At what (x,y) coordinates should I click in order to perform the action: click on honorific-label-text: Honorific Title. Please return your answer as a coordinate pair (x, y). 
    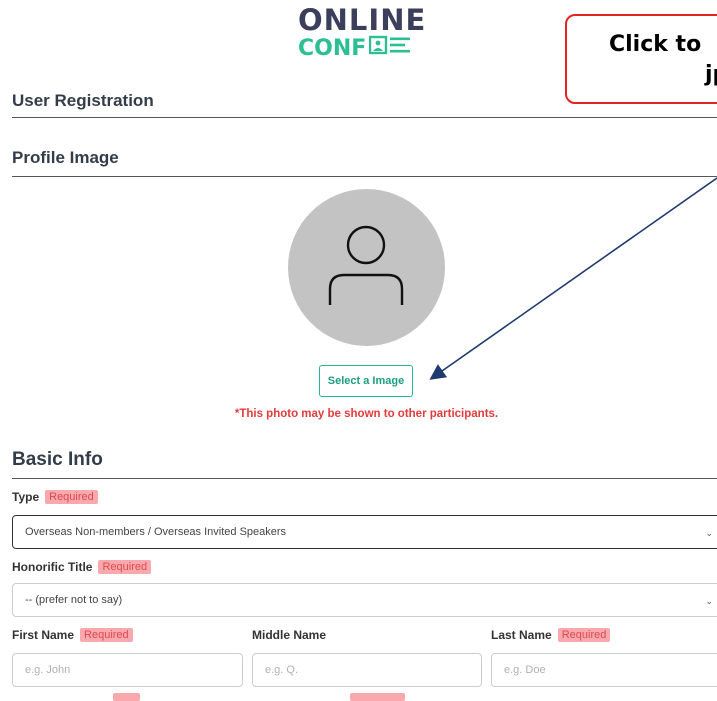
    Looking at the image, I should click on (52, 567).